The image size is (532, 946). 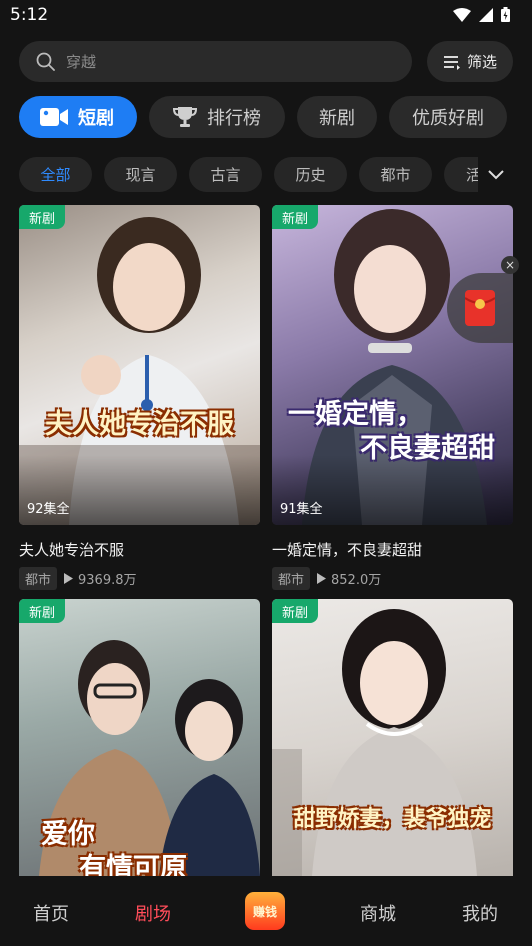 I want to click on red-packet-float-button, so click(x=480, y=308).